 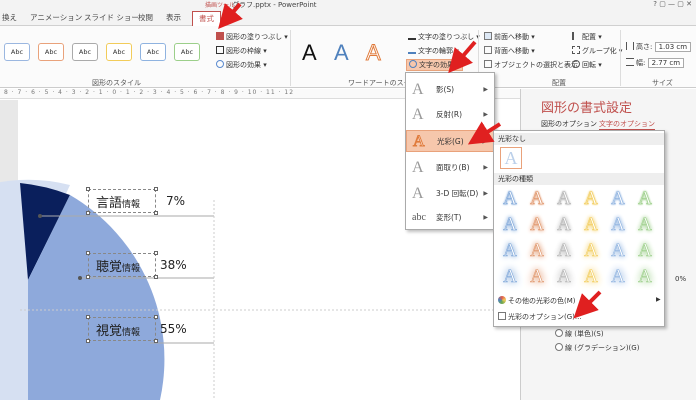 What do you see at coordinates (587, 304) in the screenshot?
I see `arrow-to-glow-options` at bounding box center [587, 304].